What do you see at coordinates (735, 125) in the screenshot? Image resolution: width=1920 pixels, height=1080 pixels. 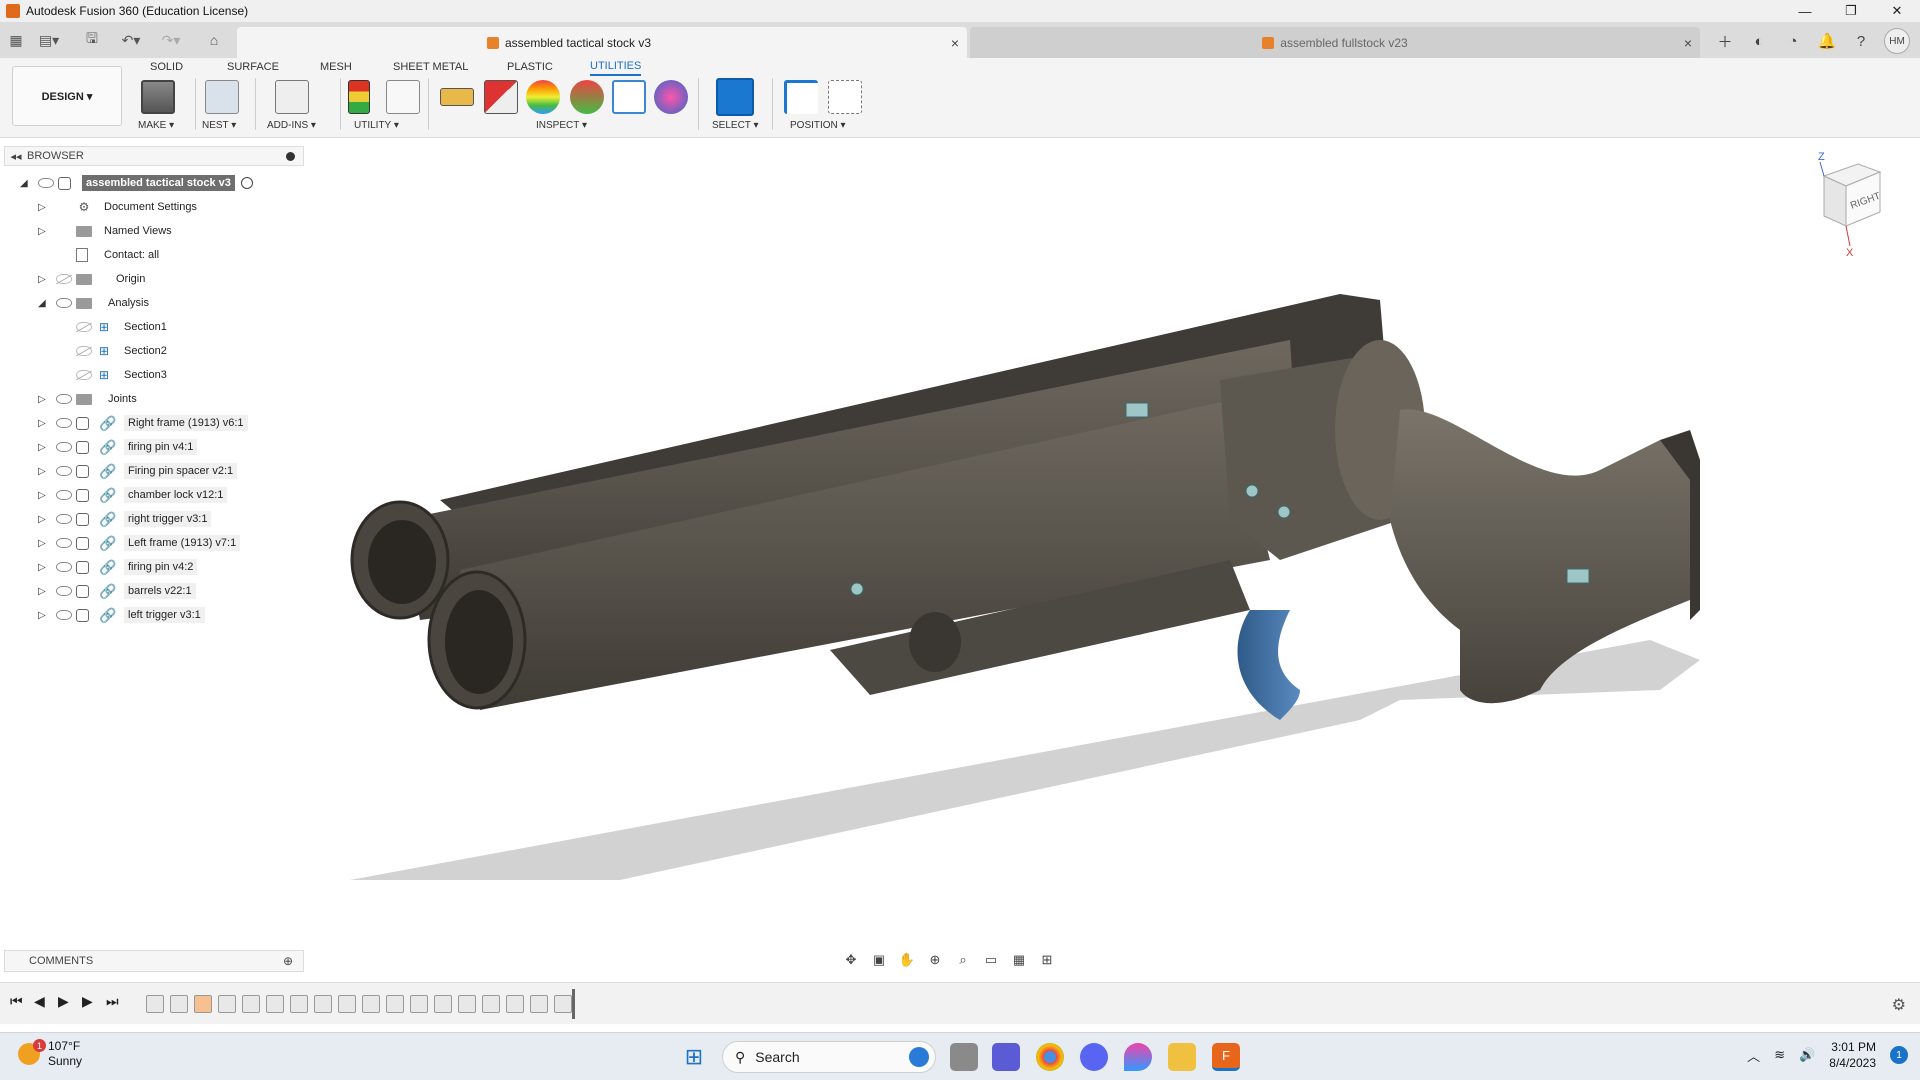 I see `select-group-label: SELECT ▾` at bounding box center [735, 125].